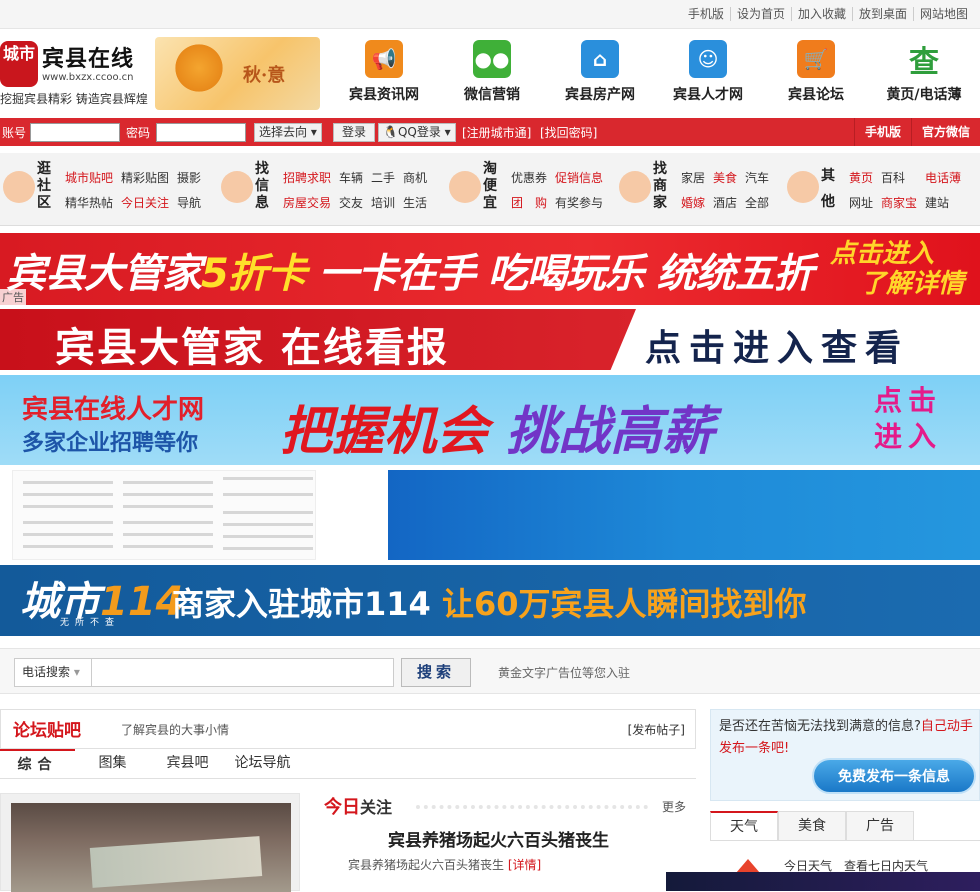  I want to click on tab-forum-nav: 论坛导航, so click(262, 763).